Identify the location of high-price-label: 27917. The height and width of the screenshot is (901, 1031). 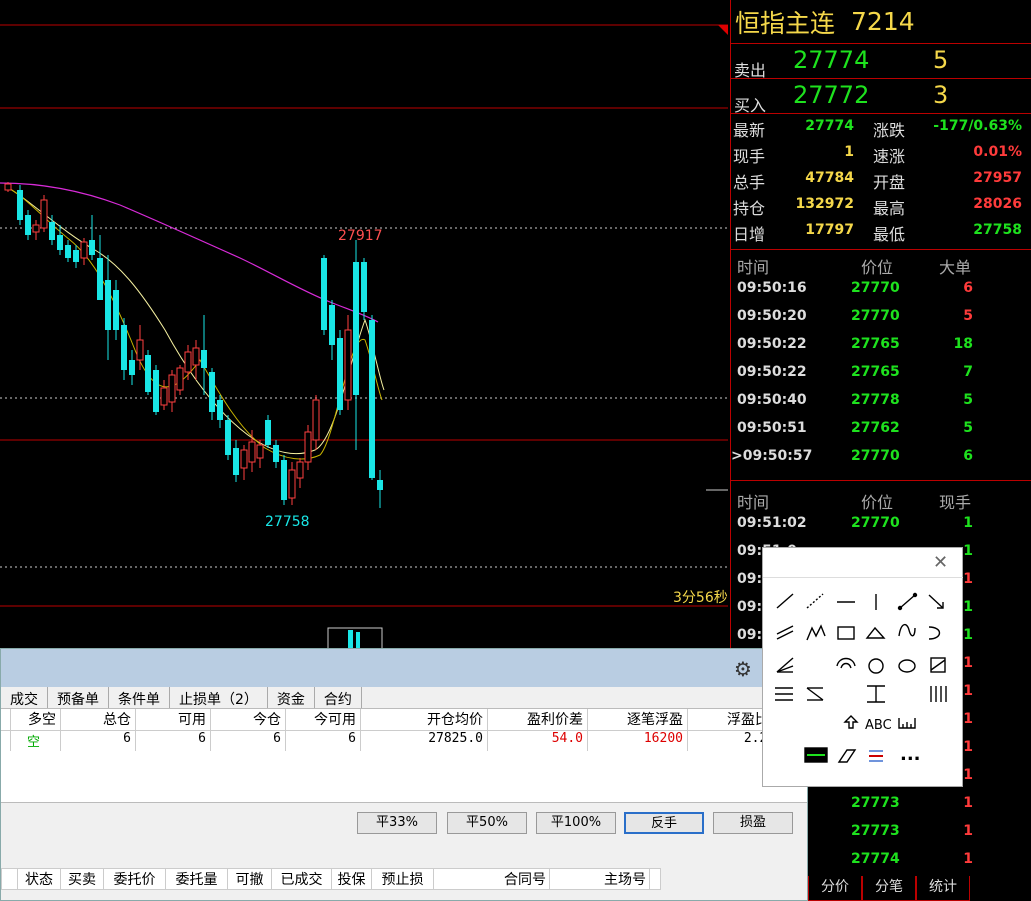
(360, 236).